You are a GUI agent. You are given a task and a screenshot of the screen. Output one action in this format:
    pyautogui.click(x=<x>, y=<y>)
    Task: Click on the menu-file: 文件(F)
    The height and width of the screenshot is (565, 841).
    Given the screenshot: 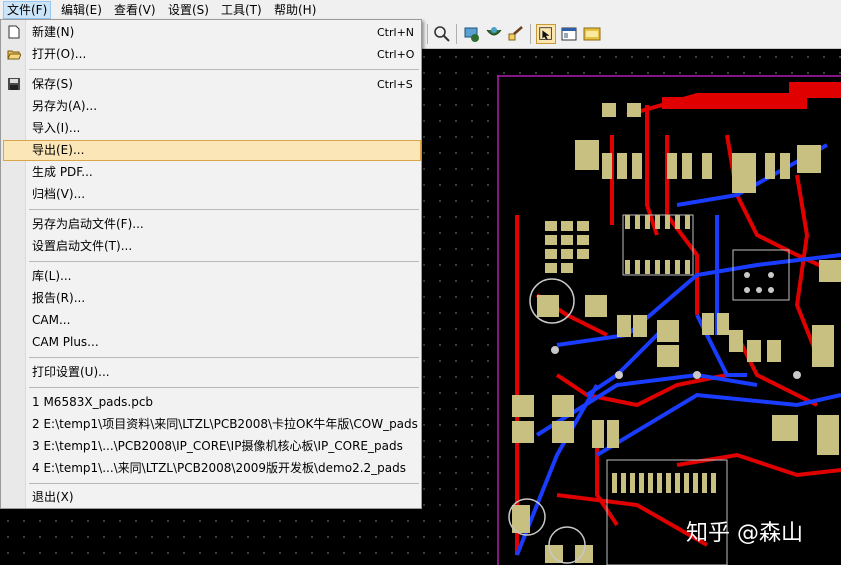 What is the action you would take?
    pyautogui.click(x=27, y=10)
    